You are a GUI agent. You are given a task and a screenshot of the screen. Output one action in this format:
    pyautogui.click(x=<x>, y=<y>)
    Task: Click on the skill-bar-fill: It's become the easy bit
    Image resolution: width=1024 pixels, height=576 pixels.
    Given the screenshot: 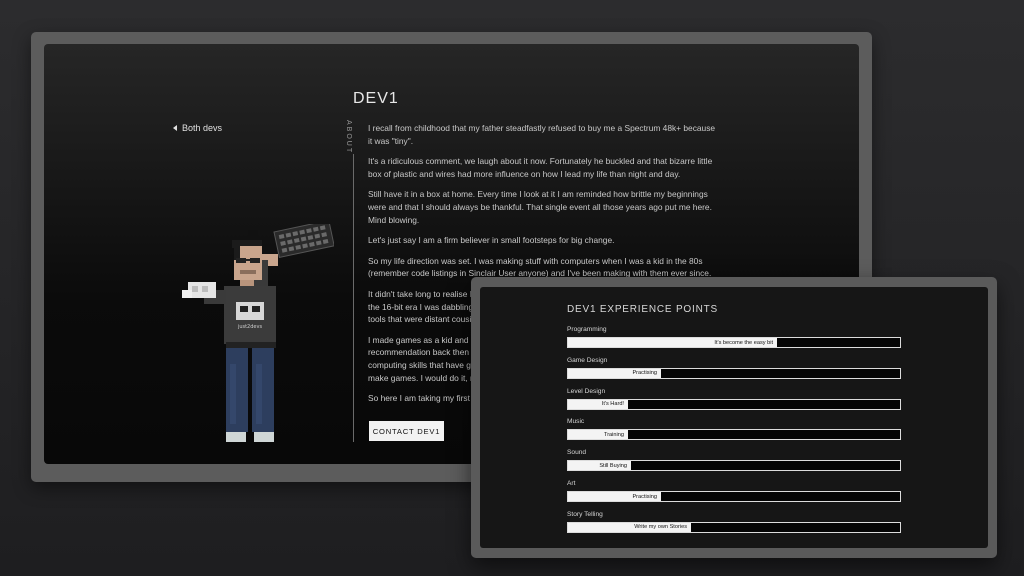 What is the action you would take?
    pyautogui.click(x=672, y=342)
    